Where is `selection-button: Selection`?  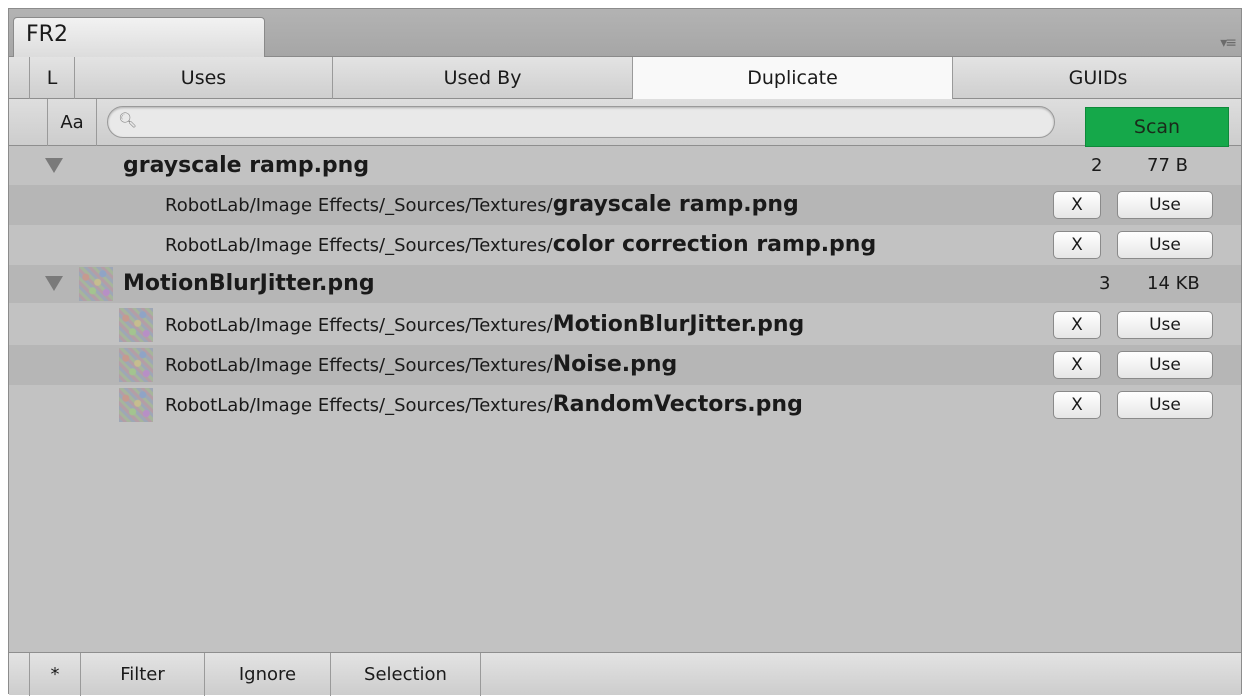
selection-button: Selection is located at coordinates (406, 674).